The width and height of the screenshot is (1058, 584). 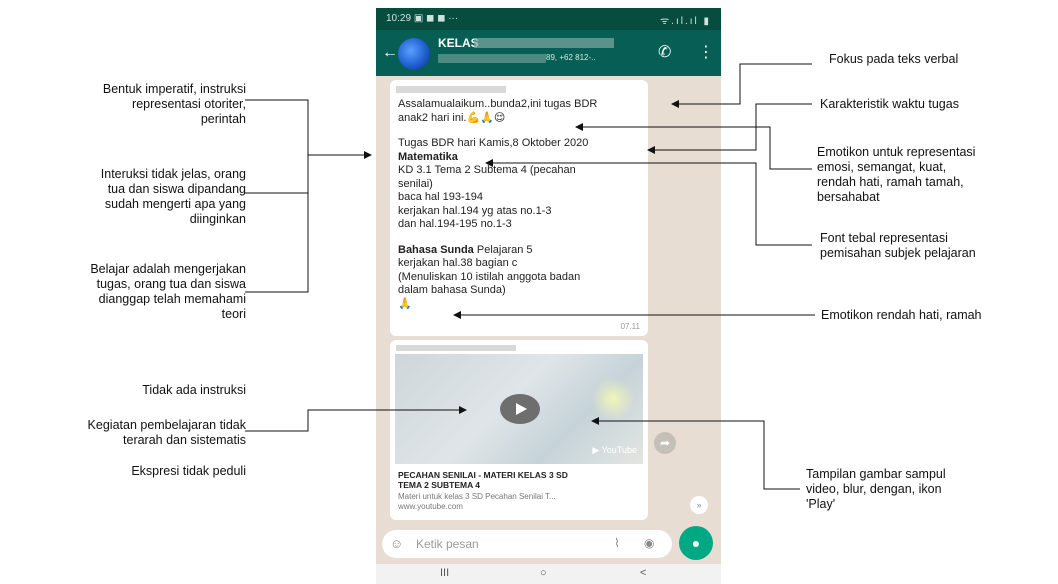 What do you see at coordinates (356, 419) in the screenshot?
I see `video-left-arrow` at bounding box center [356, 419].